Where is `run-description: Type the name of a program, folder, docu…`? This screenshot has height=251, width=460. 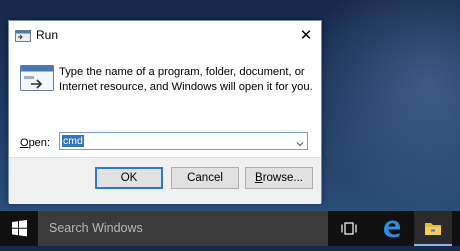 run-description: Type the name of a program, folder, docu… is located at coordinates (186, 79).